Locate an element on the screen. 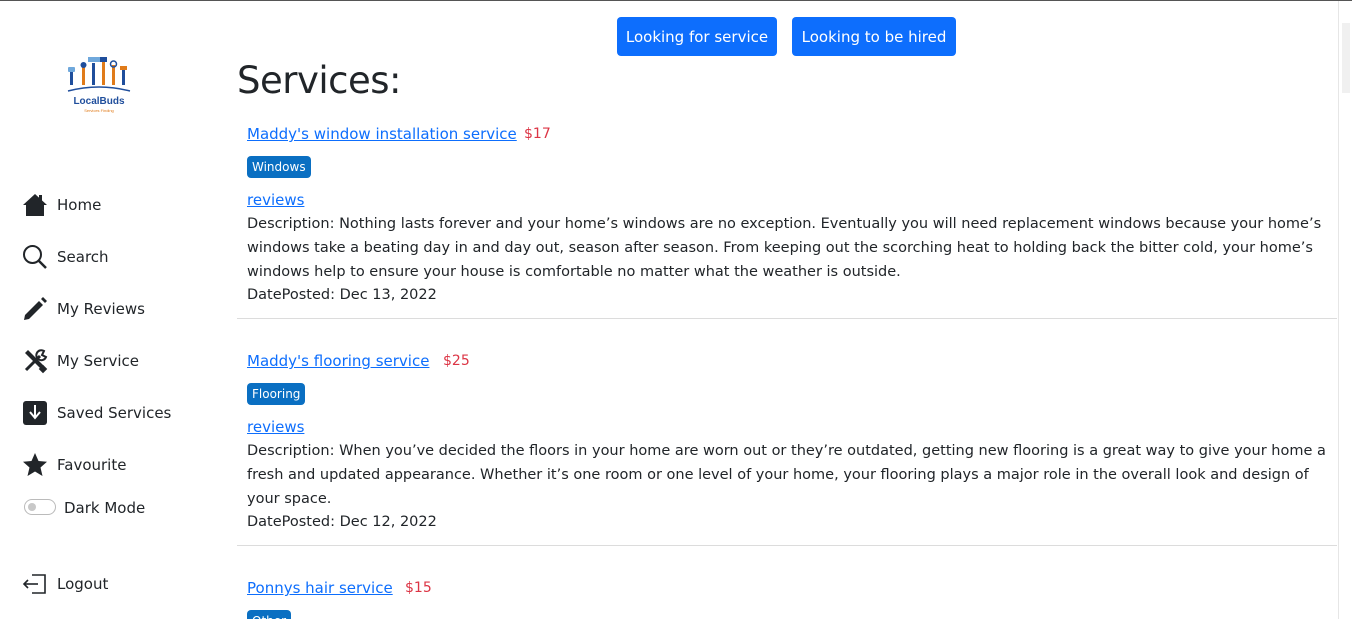 This screenshot has height=619, width=1352. scrollbar is located at coordinates (1345, 310).